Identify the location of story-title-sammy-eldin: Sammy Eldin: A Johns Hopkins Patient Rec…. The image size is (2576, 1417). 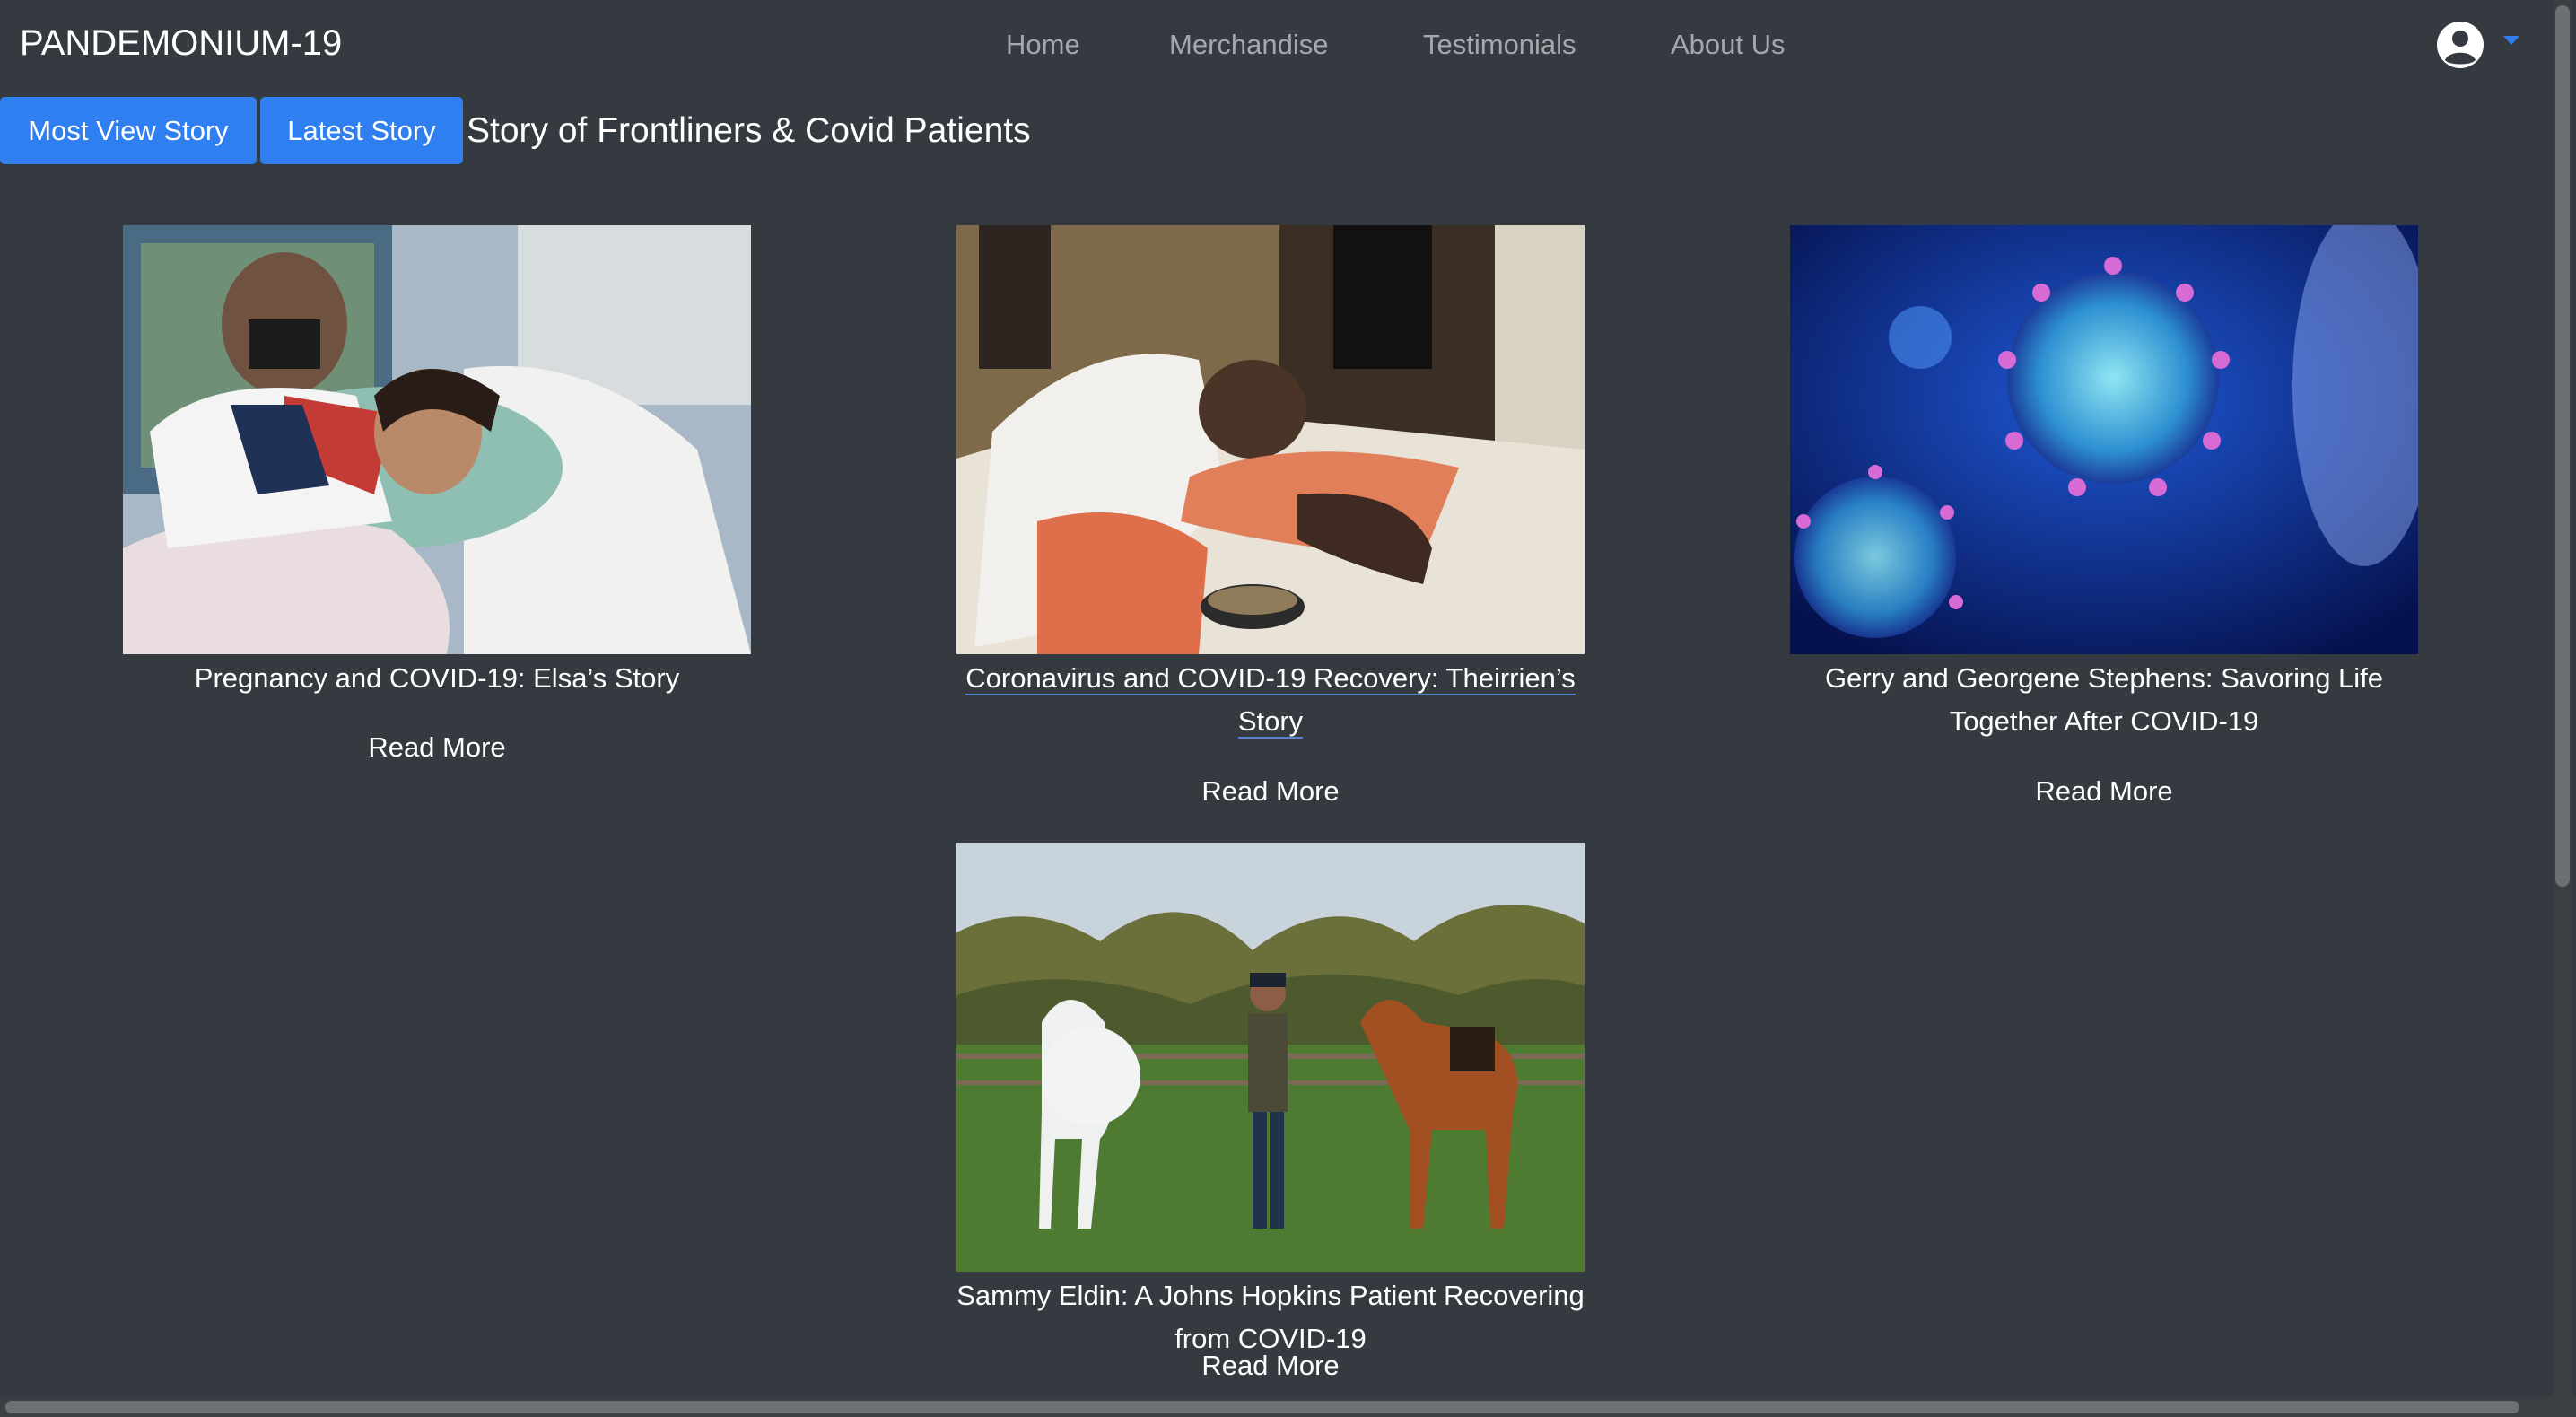
(1270, 1317).